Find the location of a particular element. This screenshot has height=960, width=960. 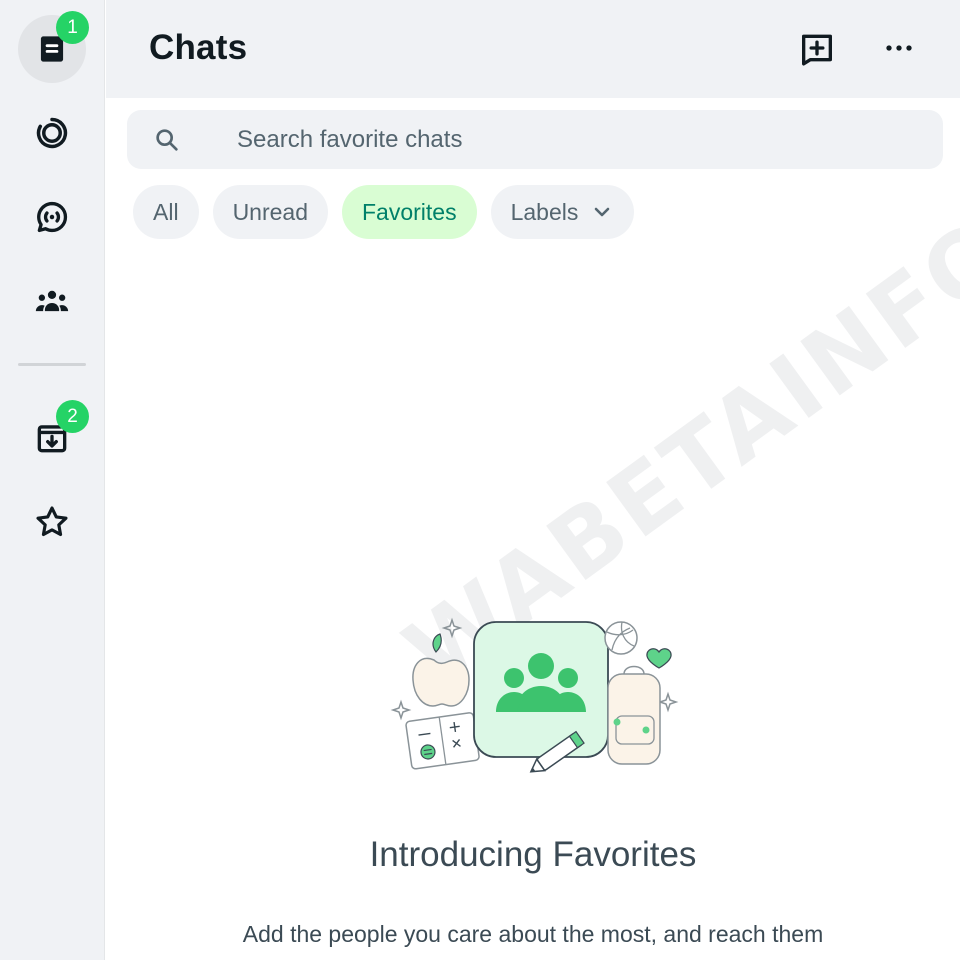

filter-chip-label: Unread is located at coordinates (270, 211).